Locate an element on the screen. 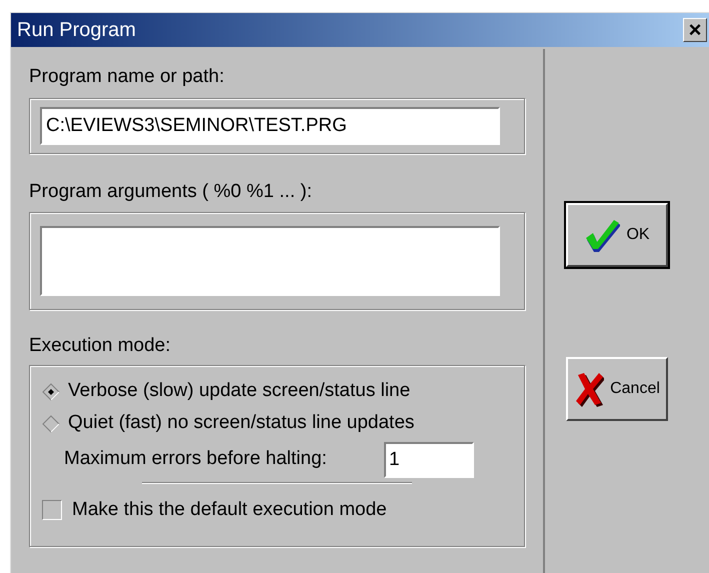 The height and width of the screenshot is (573, 709). field-label: Maximum errors before halting: is located at coordinates (196, 459).